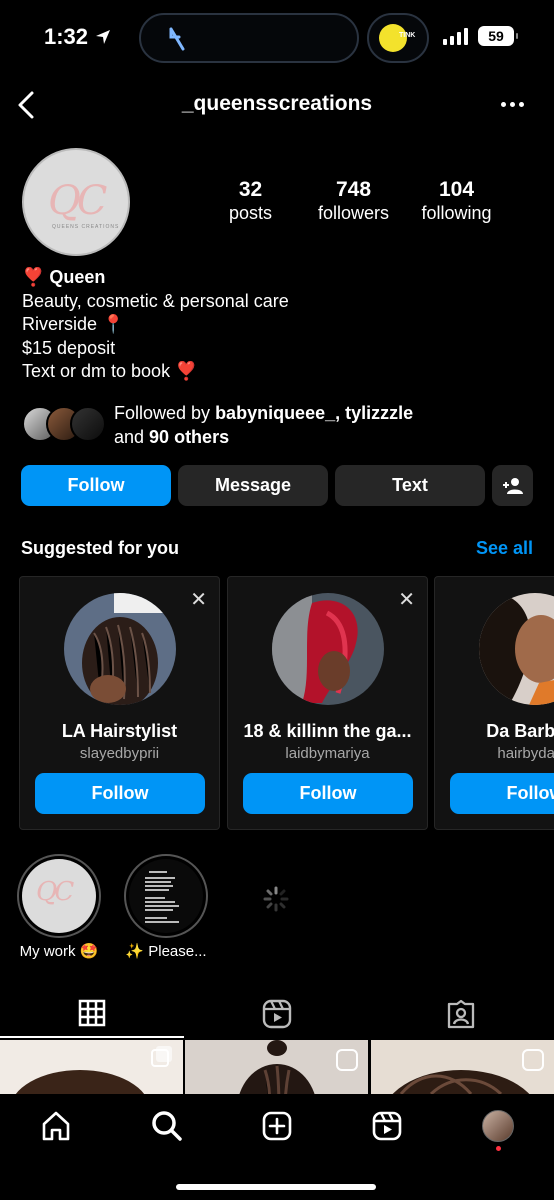 The height and width of the screenshot is (1200, 554). I want to click on see-all-link: See all, so click(504, 548).